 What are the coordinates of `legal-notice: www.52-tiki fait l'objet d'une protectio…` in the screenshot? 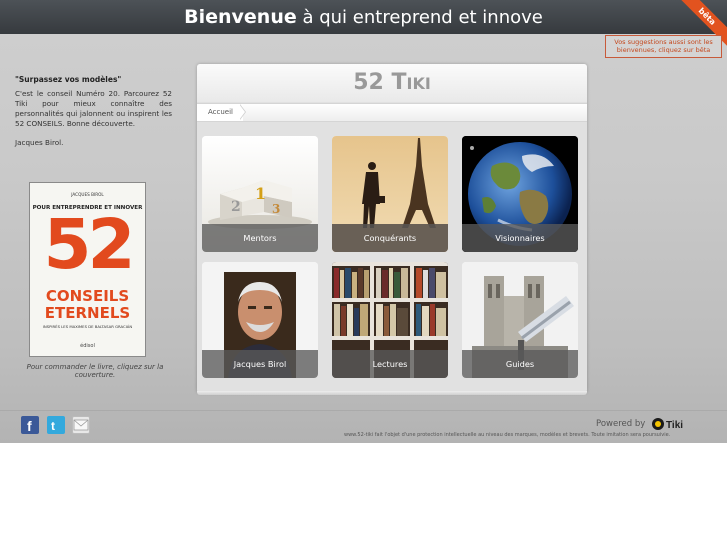 It's located at (507, 435).